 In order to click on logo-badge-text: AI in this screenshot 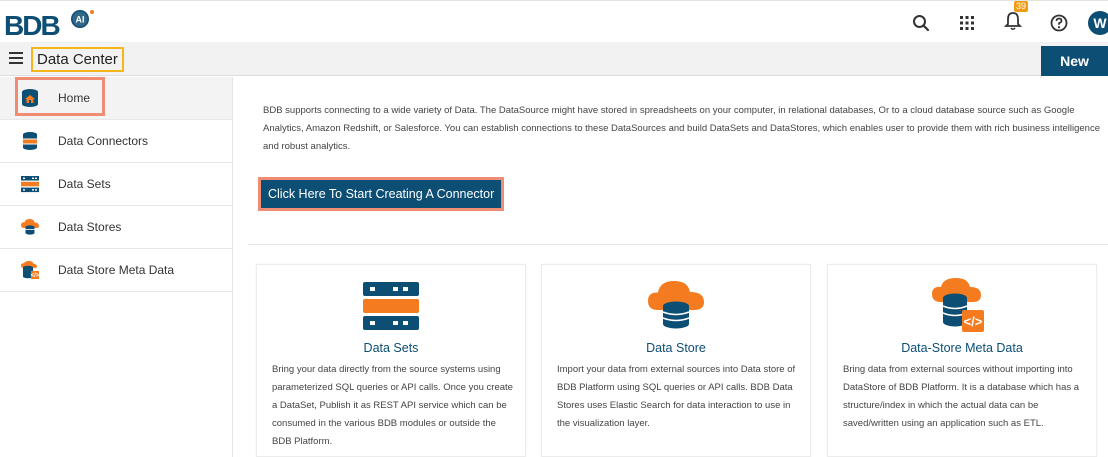, I will do `click(80, 20)`.